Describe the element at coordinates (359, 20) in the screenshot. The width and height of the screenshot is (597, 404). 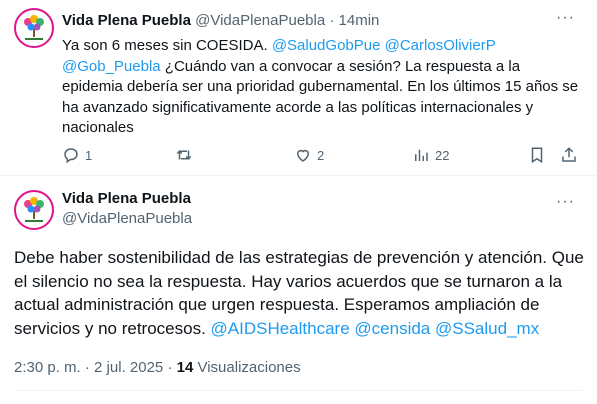
I see `timestamp: 14min` at that location.